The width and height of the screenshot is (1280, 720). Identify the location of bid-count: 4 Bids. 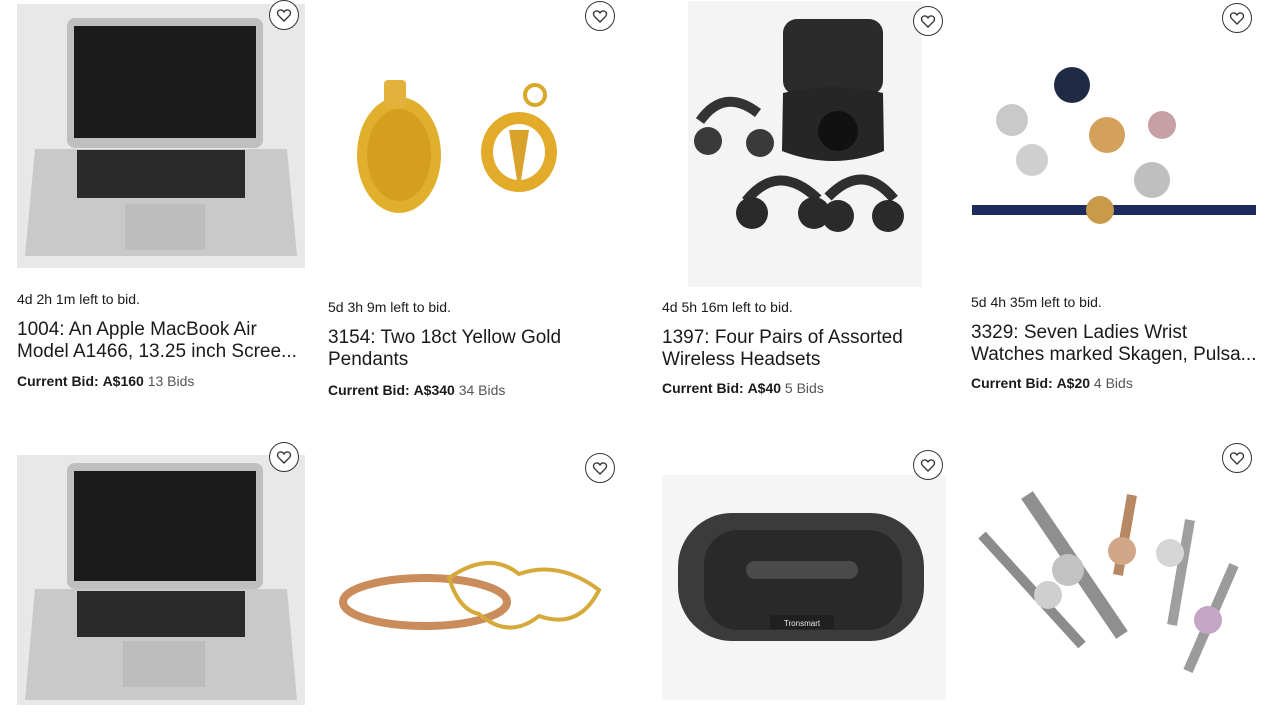
(1113, 383).